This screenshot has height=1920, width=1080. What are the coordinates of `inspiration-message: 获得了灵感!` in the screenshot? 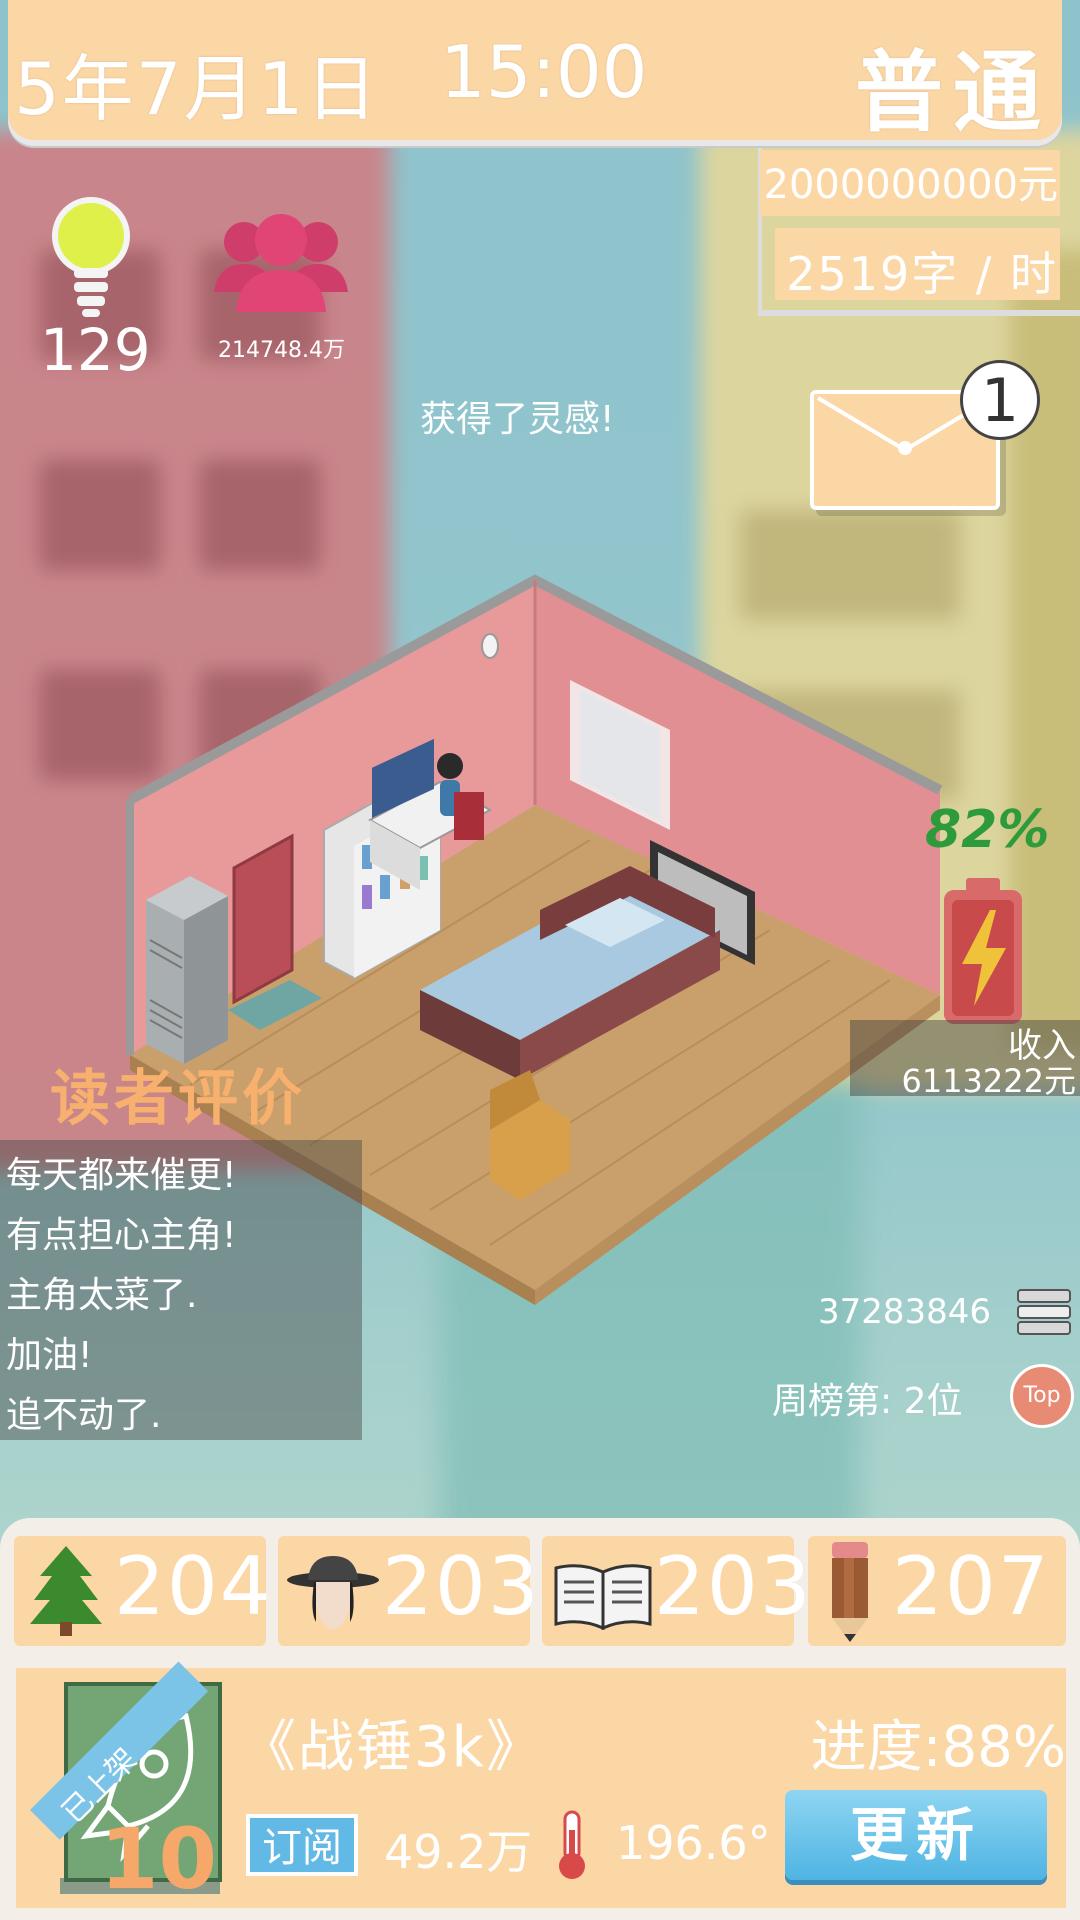 It's located at (517, 419).